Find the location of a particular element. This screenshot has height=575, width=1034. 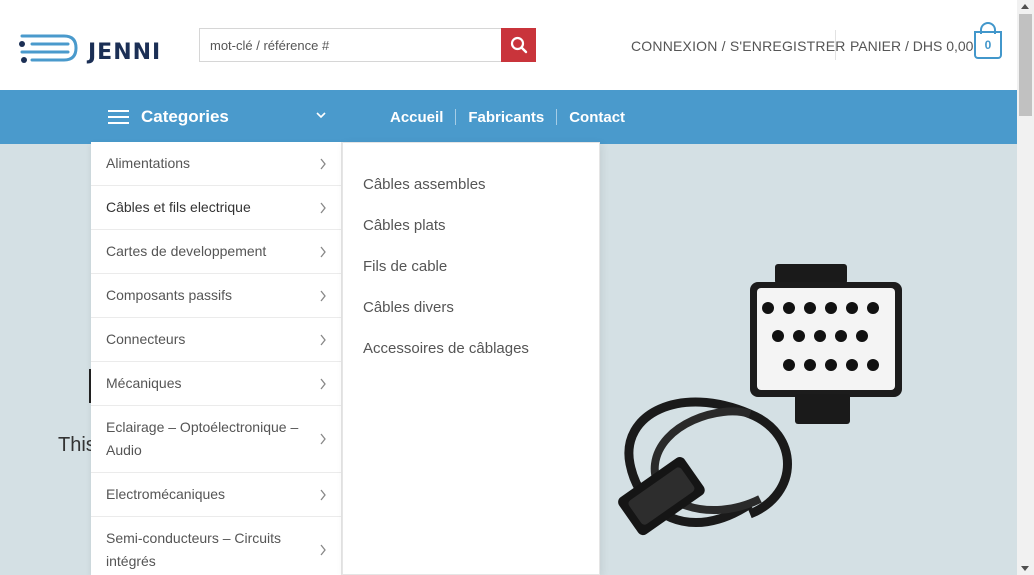

category-item-composants: Composants passifs is located at coordinates (216, 296).